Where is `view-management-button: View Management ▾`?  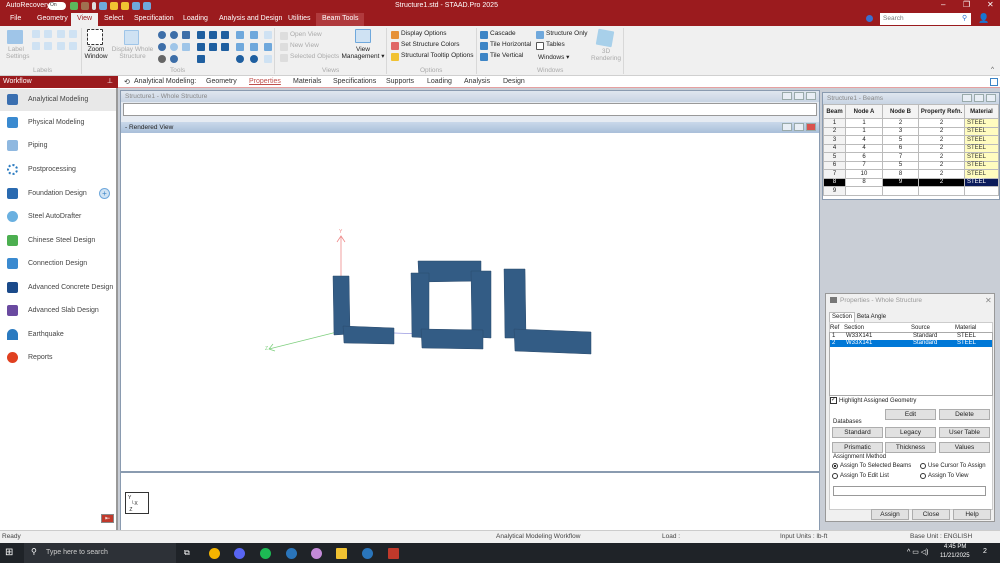
view-management-button: View Management ▾ is located at coordinates (363, 53).